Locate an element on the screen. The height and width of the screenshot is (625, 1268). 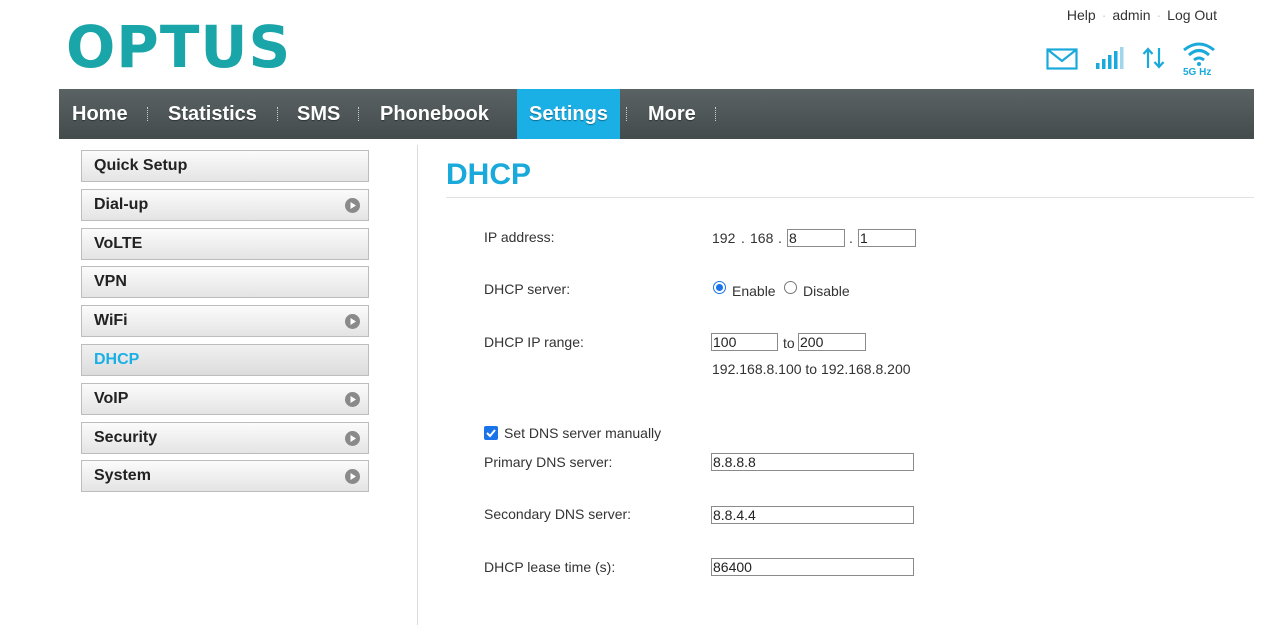
dhcp-disable-label: Disable is located at coordinates (826, 291).